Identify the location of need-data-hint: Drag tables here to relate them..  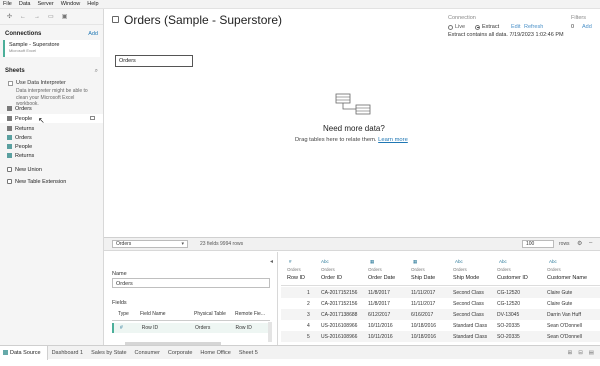
(336, 140).